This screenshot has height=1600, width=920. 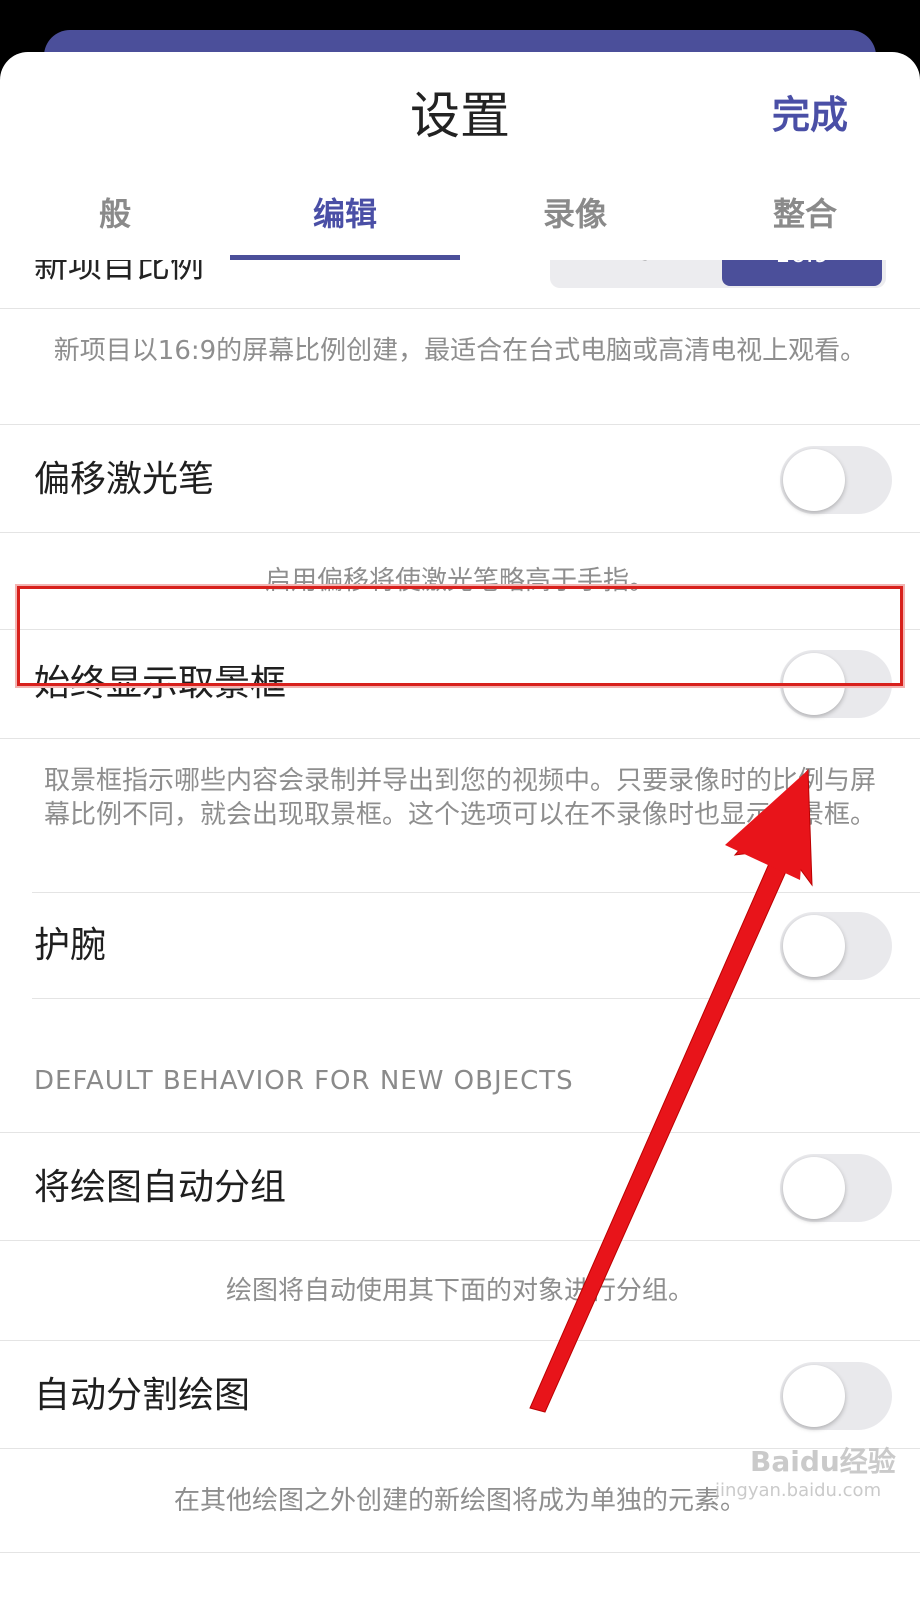 I want to click on section-header-new-objects: DEFAULT BEHAVIOR FOR NEW OBJECTS, so click(x=304, y=1081).